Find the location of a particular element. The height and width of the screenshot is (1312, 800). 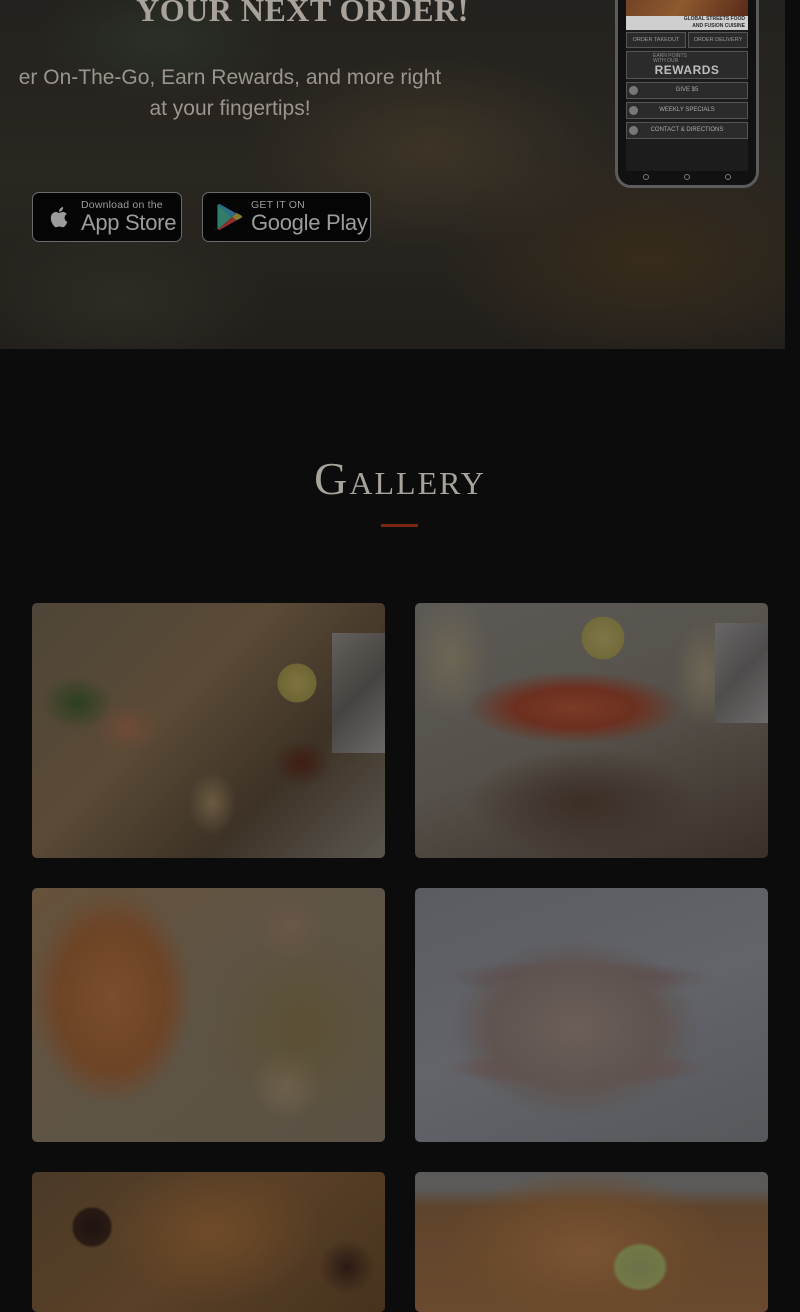

phone-nav-bar is located at coordinates (687, 177).